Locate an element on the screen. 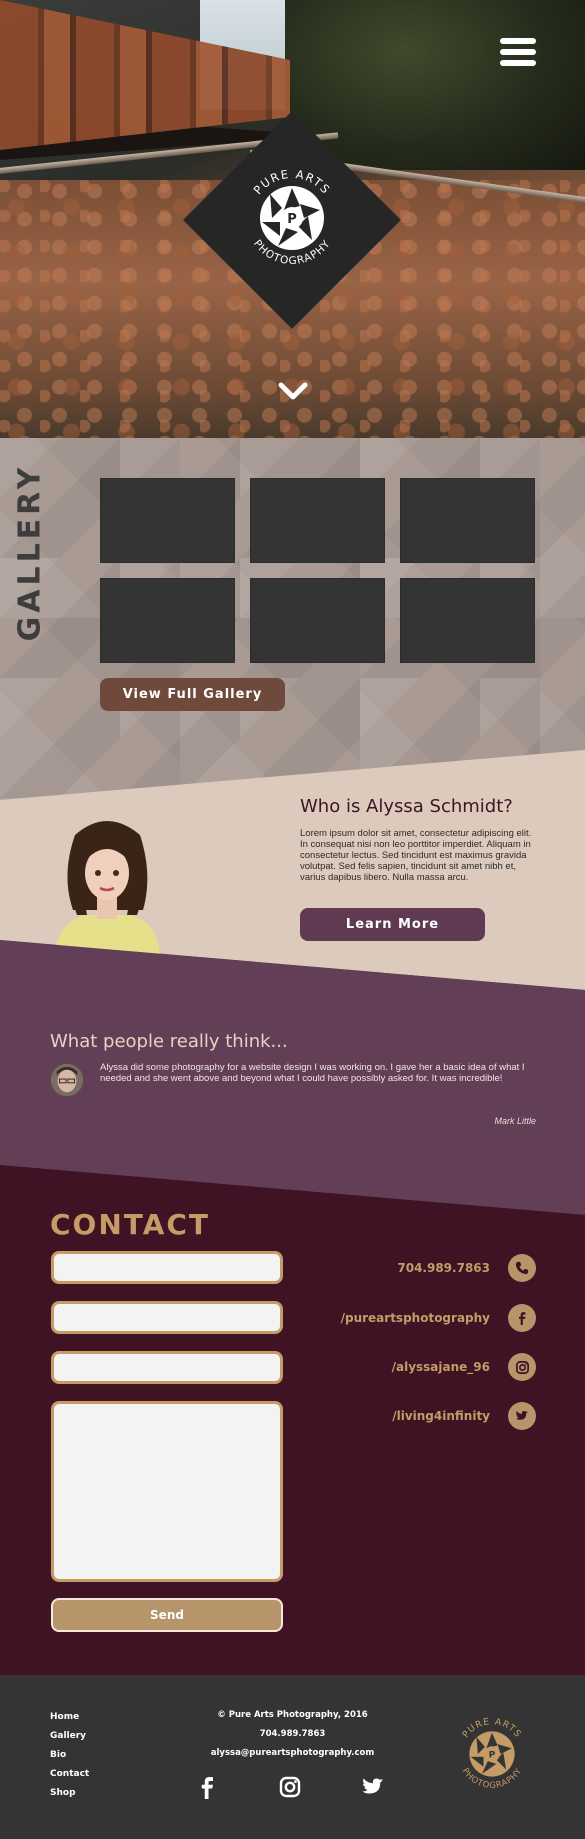 The image size is (585, 1839). testimonial-author: Mark Little is located at coordinates (515, 1121).